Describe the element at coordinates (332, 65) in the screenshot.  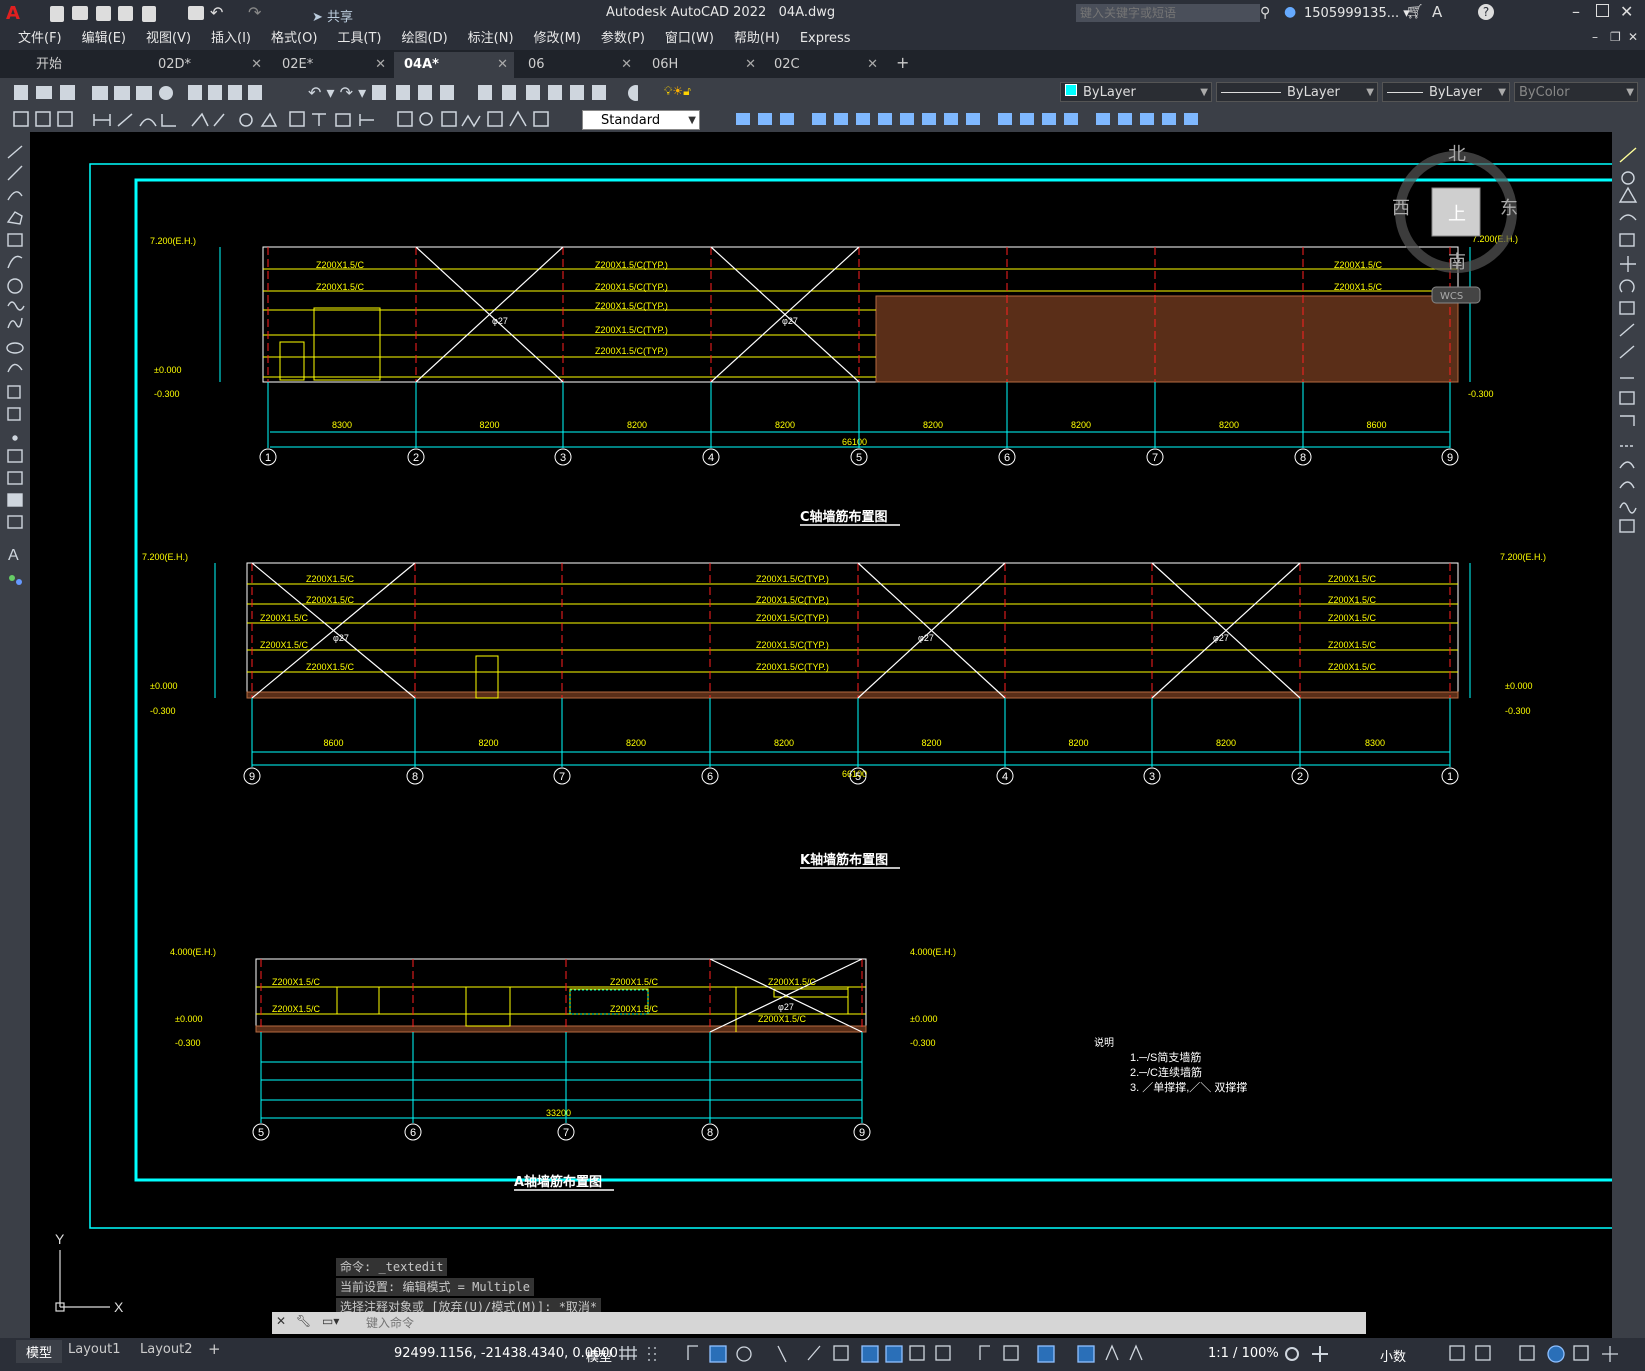
I see `tab-02e: 02E* ✕` at that location.